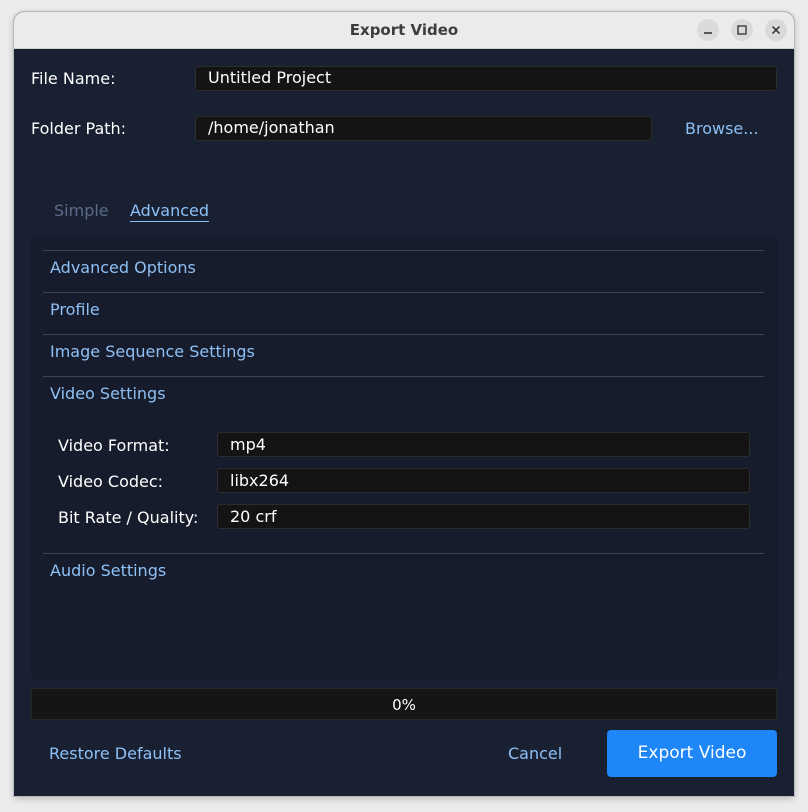  I want to click on title-bar: Export Video, so click(404, 30).